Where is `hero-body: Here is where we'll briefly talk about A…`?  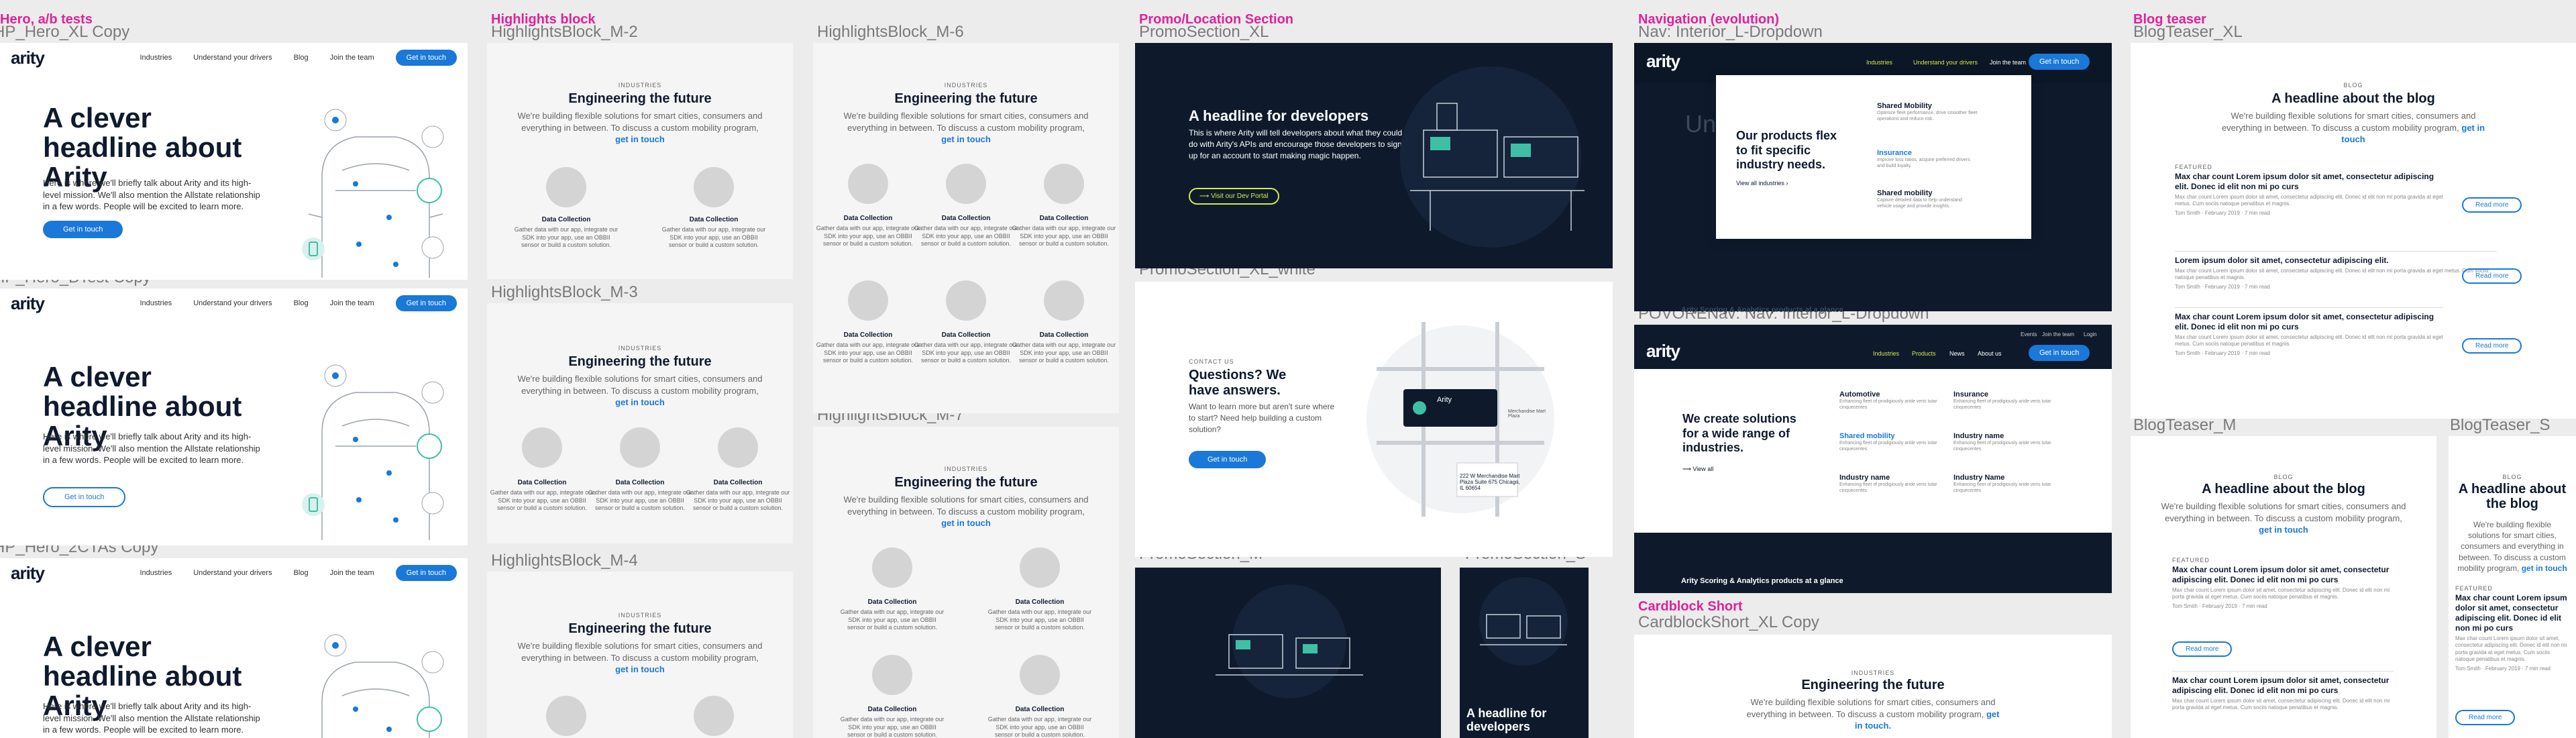
hero-body: Here is where we'll briefly talk about A… is located at coordinates (151, 195).